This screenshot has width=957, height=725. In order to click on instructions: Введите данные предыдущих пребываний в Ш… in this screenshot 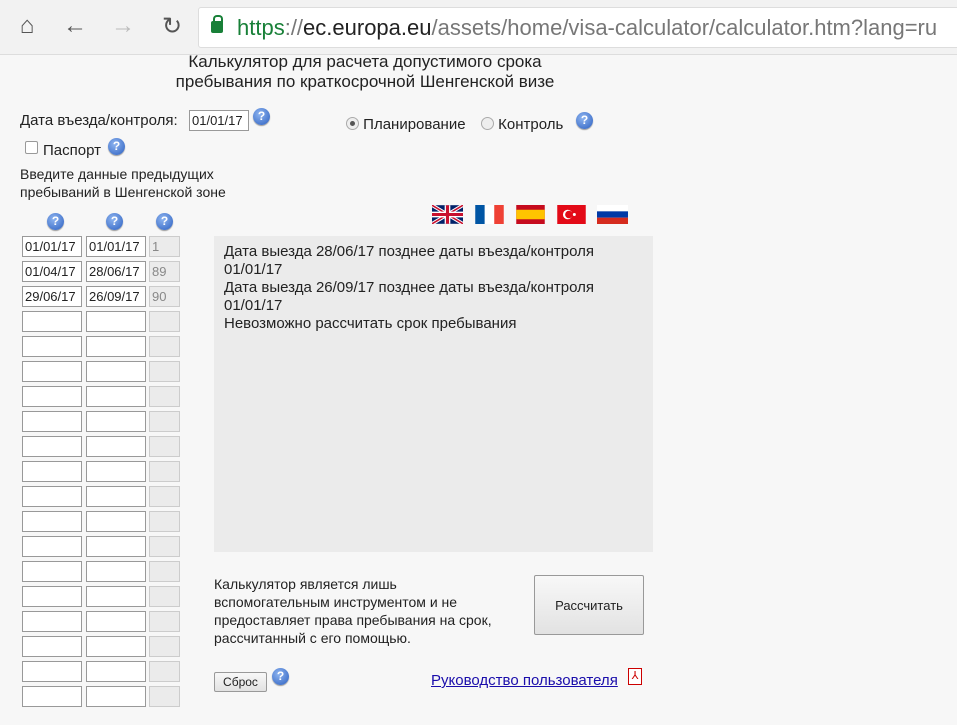, I will do `click(123, 183)`.